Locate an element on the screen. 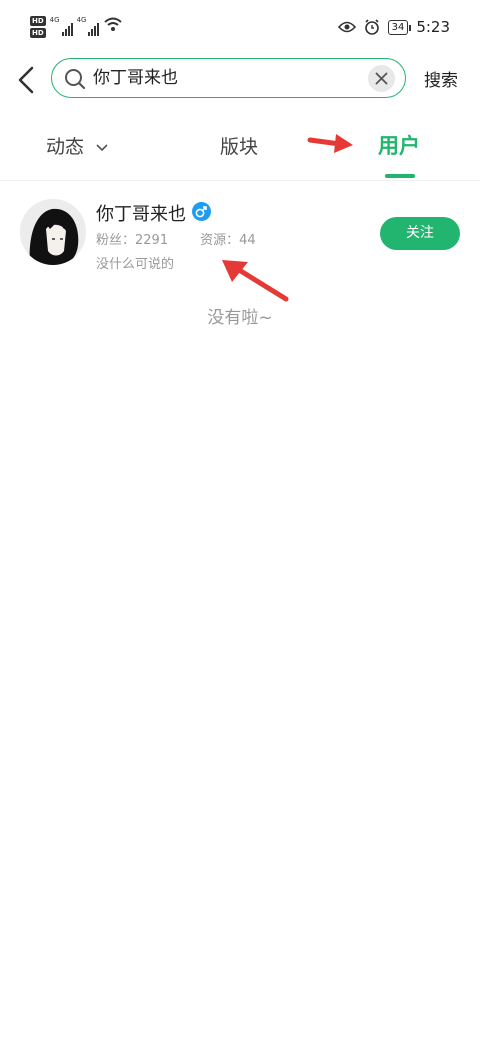 Image resolution: width=480 pixels, height=1061 pixels. tab-user: 用户 is located at coordinates (399, 145).